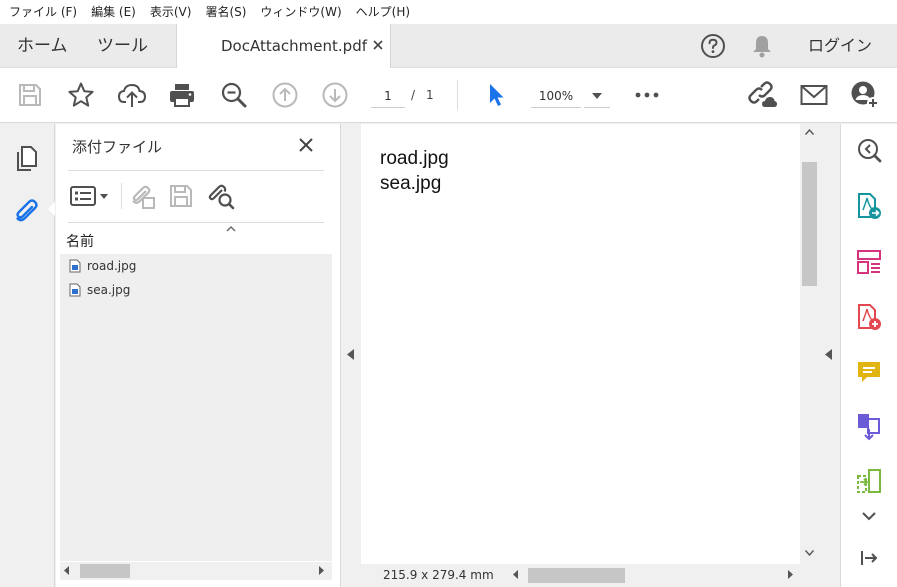 This screenshot has width=897, height=587. I want to click on tab-document: DocAttachment.pdf, so click(283, 46).